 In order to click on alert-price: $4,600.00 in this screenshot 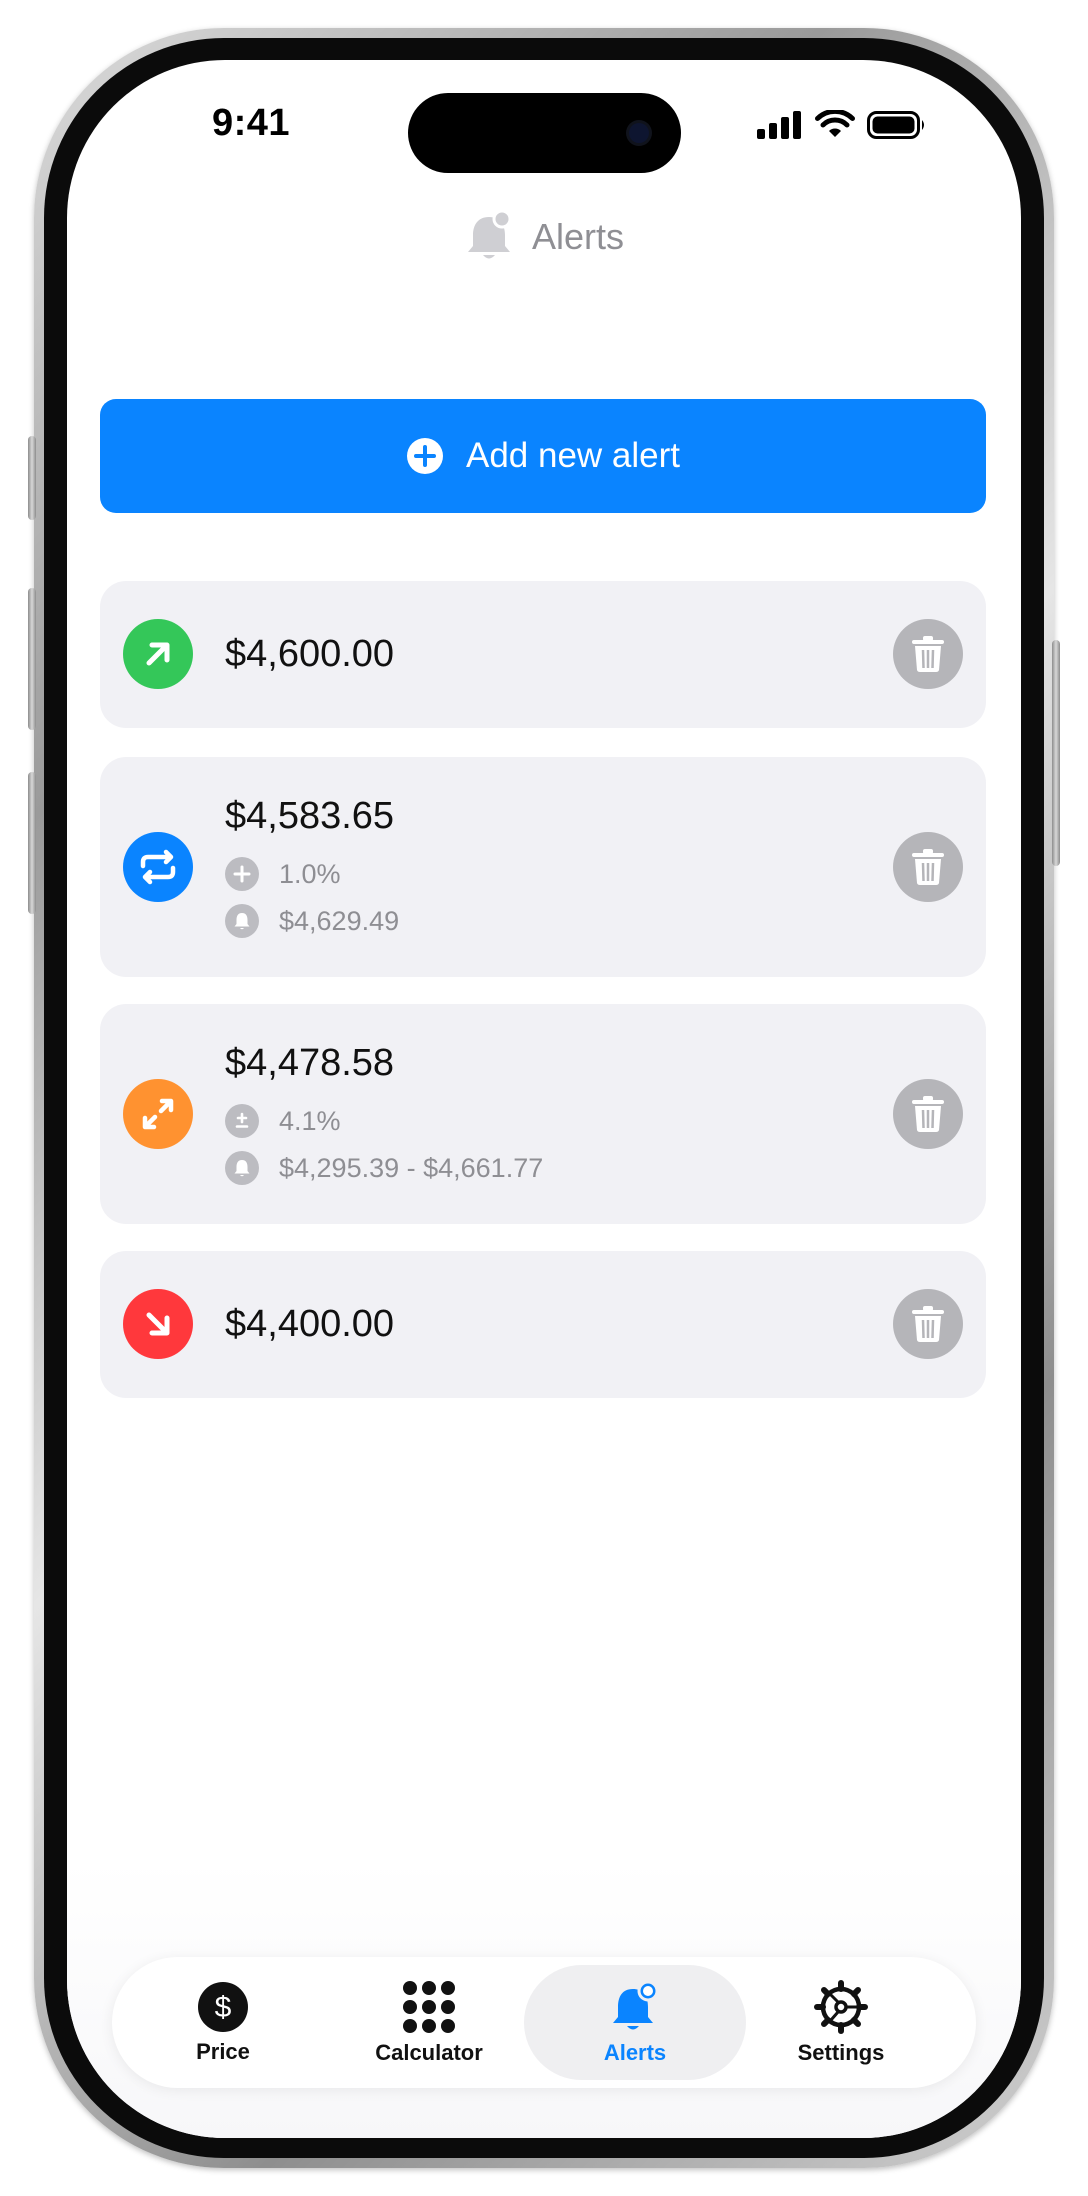, I will do `click(310, 654)`.